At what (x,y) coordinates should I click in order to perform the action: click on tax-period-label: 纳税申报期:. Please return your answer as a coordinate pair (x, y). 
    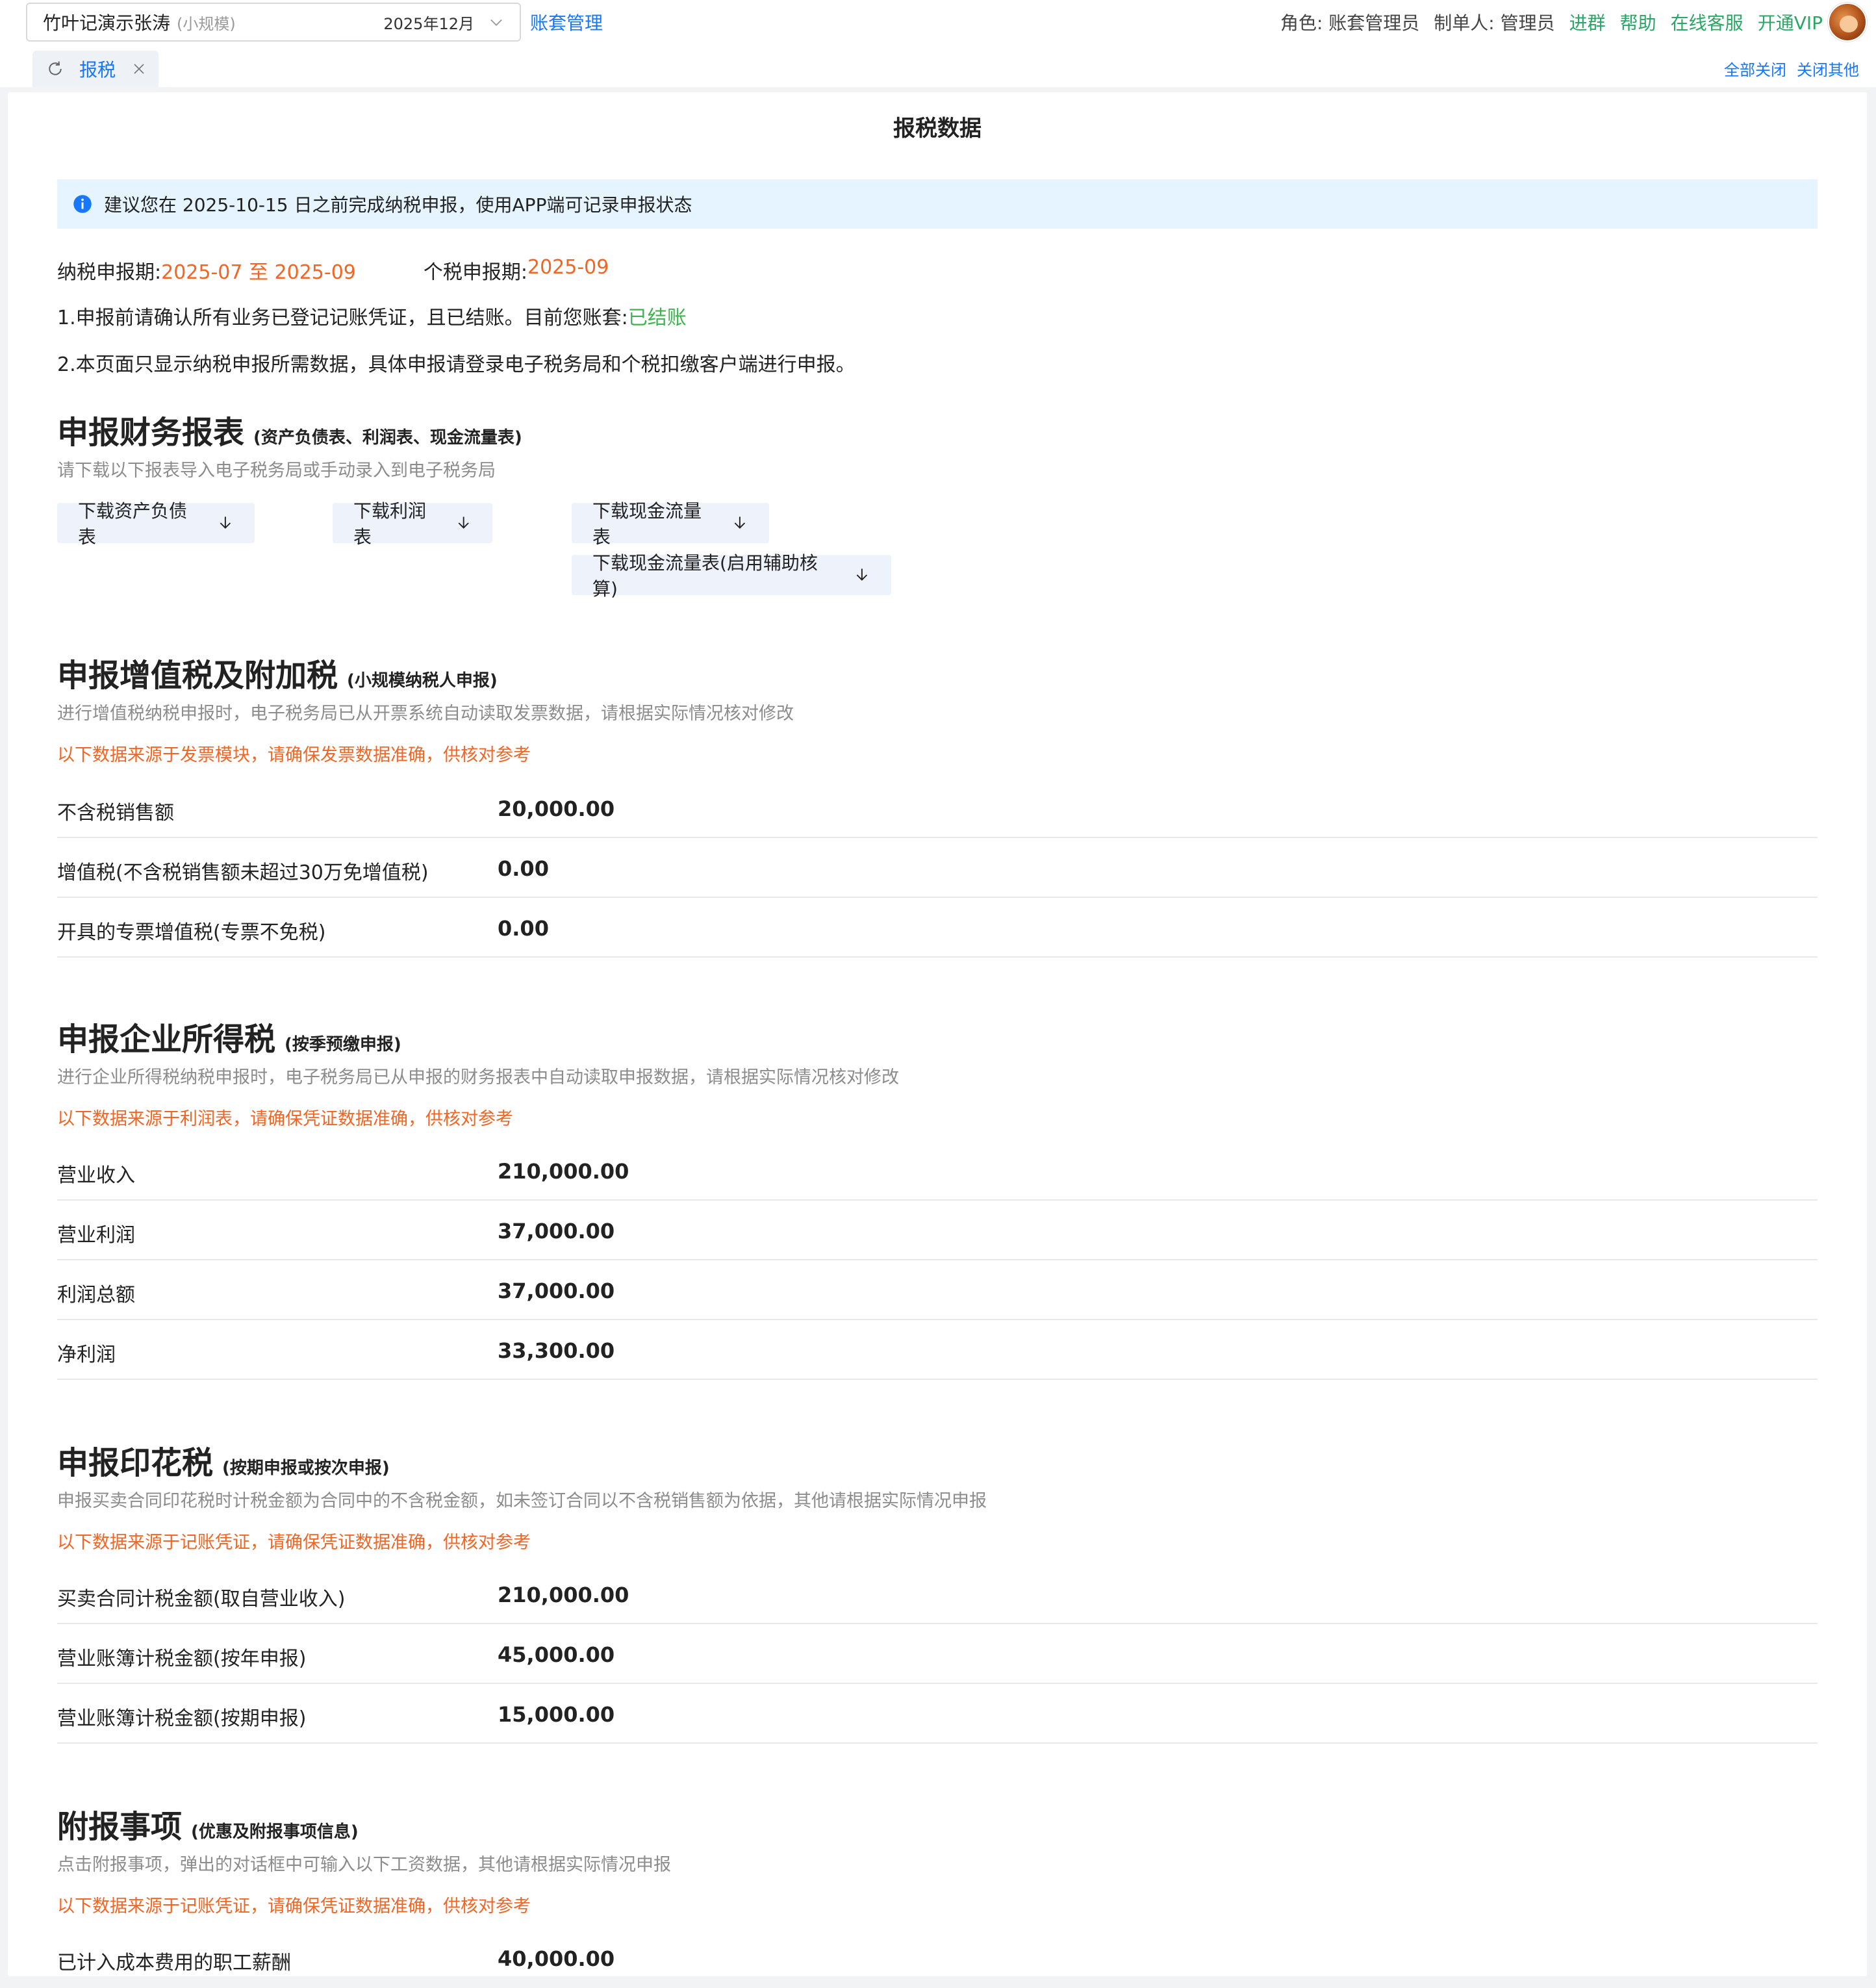
    Looking at the image, I should click on (109, 272).